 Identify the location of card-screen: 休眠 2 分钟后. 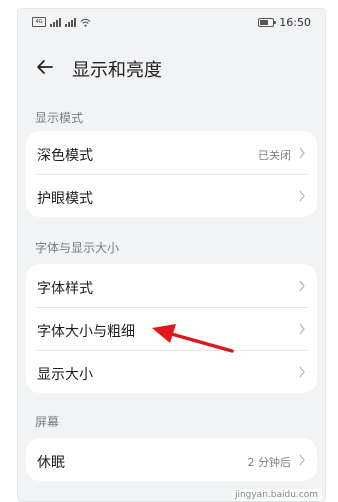
(171, 459).